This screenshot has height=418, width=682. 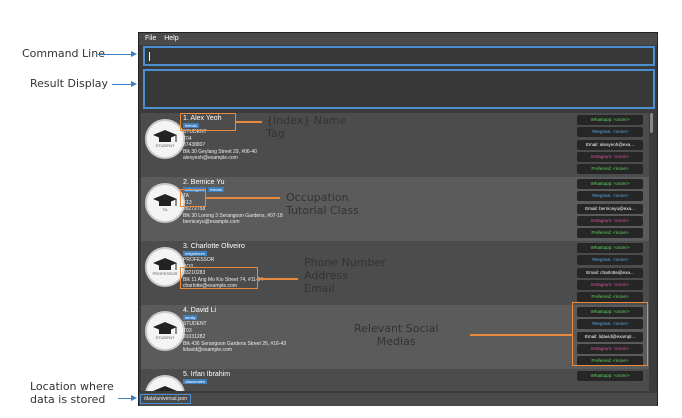 I want to click on annot-box-contact, so click(x=219, y=278).